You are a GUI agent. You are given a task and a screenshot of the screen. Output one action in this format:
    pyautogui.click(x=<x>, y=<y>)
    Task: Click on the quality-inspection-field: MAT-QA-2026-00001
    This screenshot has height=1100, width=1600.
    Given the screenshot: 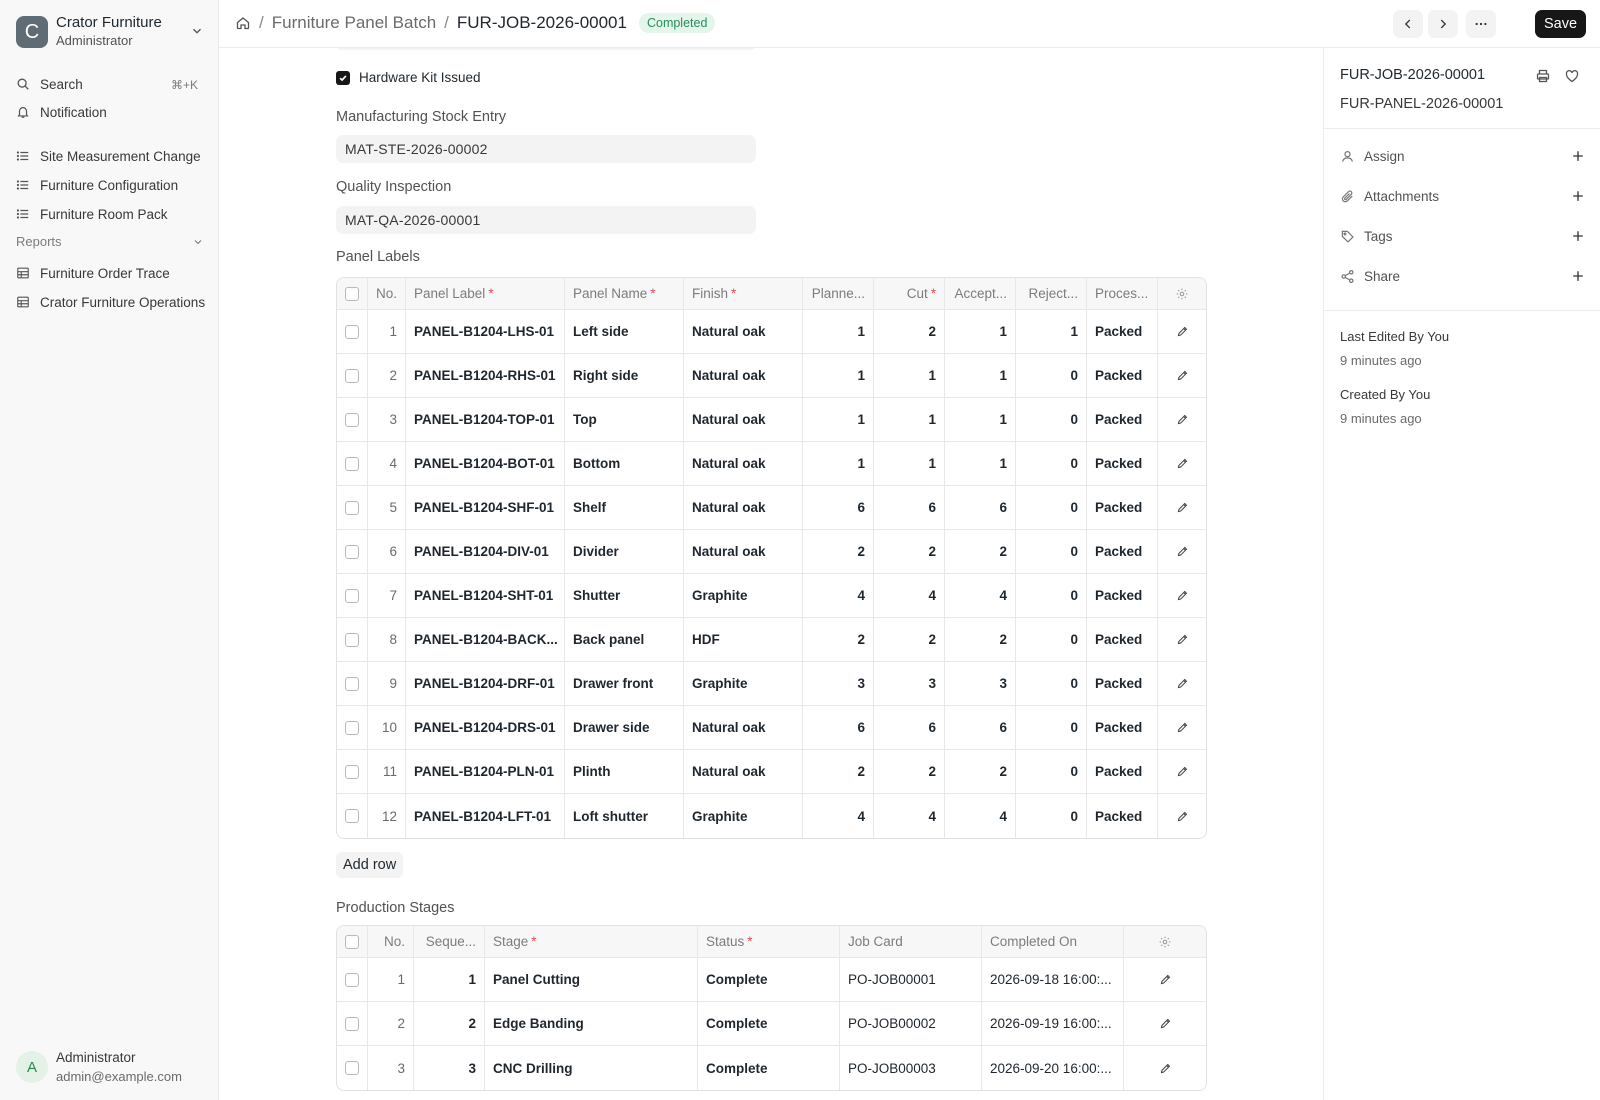 What is the action you would take?
    pyautogui.click(x=546, y=220)
    